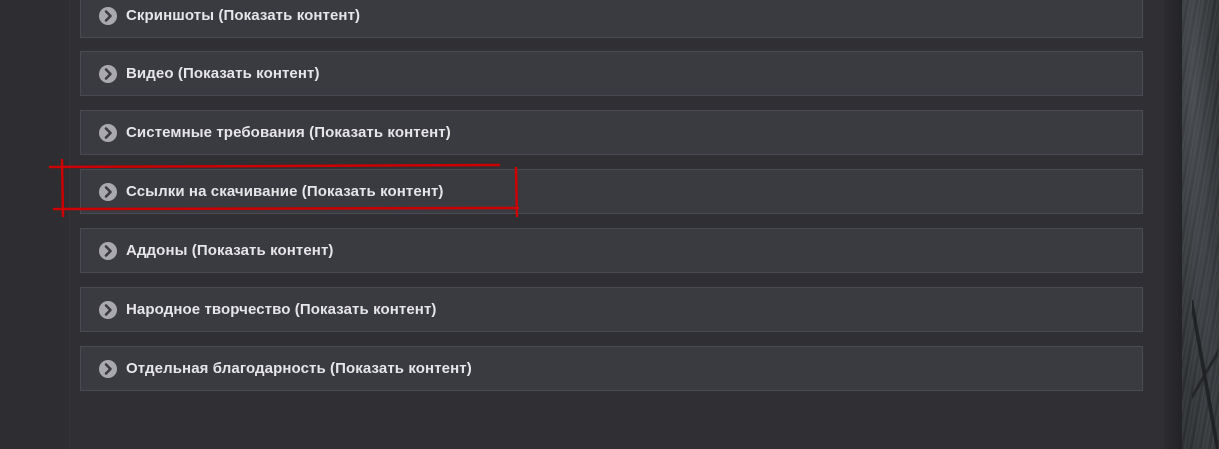 The width and height of the screenshot is (1219, 449). Describe the element at coordinates (1205, 374) in the screenshot. I see `tree-silhouette` at that location.